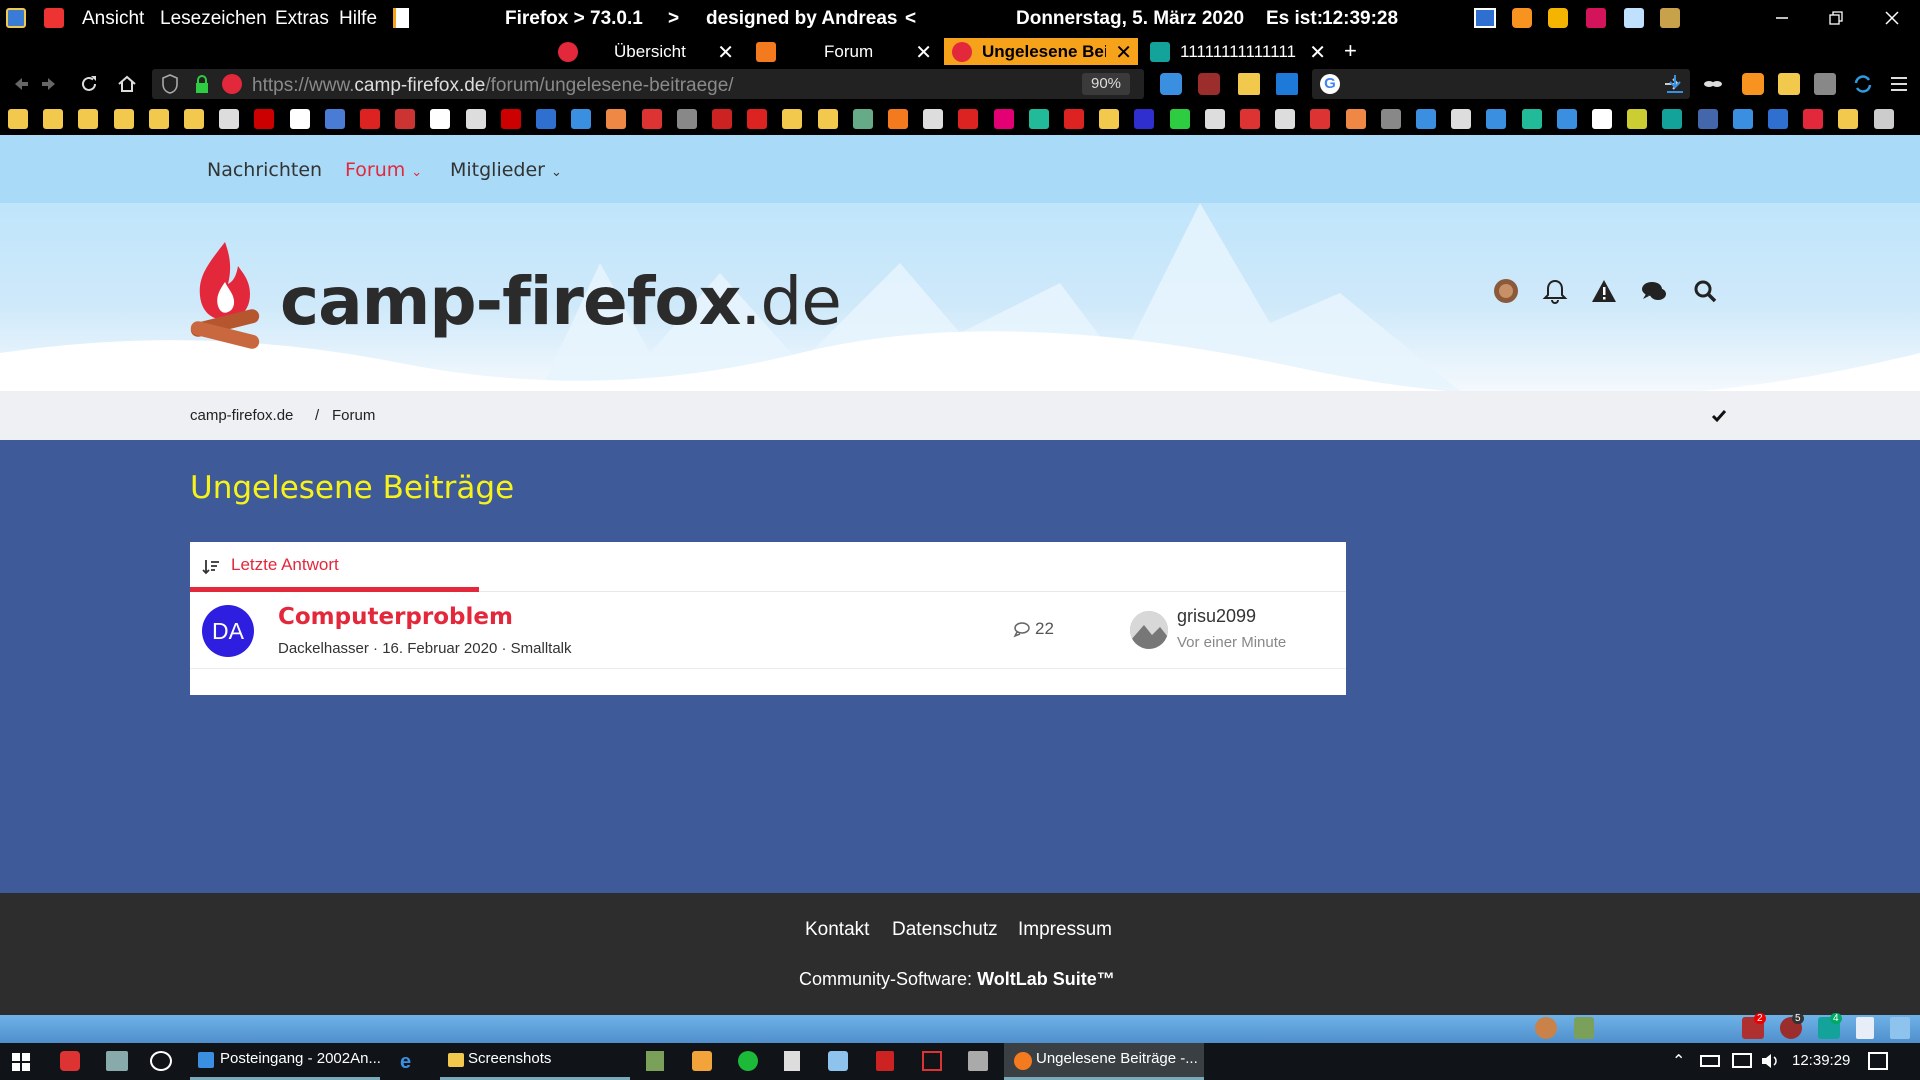 This screenshot has width=1920, height=1080. Describe the element at coordinates (383, 170) in the screenshot. I see `nav-forum: Forum ⌄` at that location.